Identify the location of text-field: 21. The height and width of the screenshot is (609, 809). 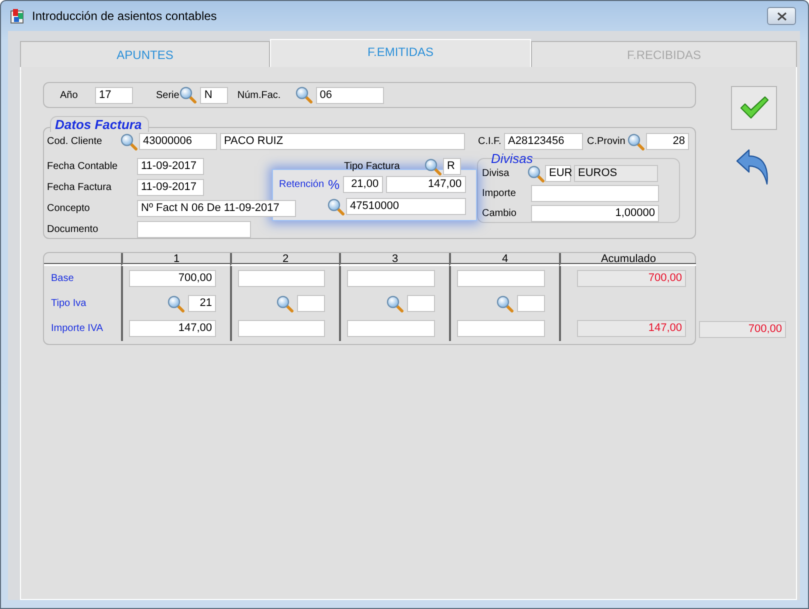
(202, 303).